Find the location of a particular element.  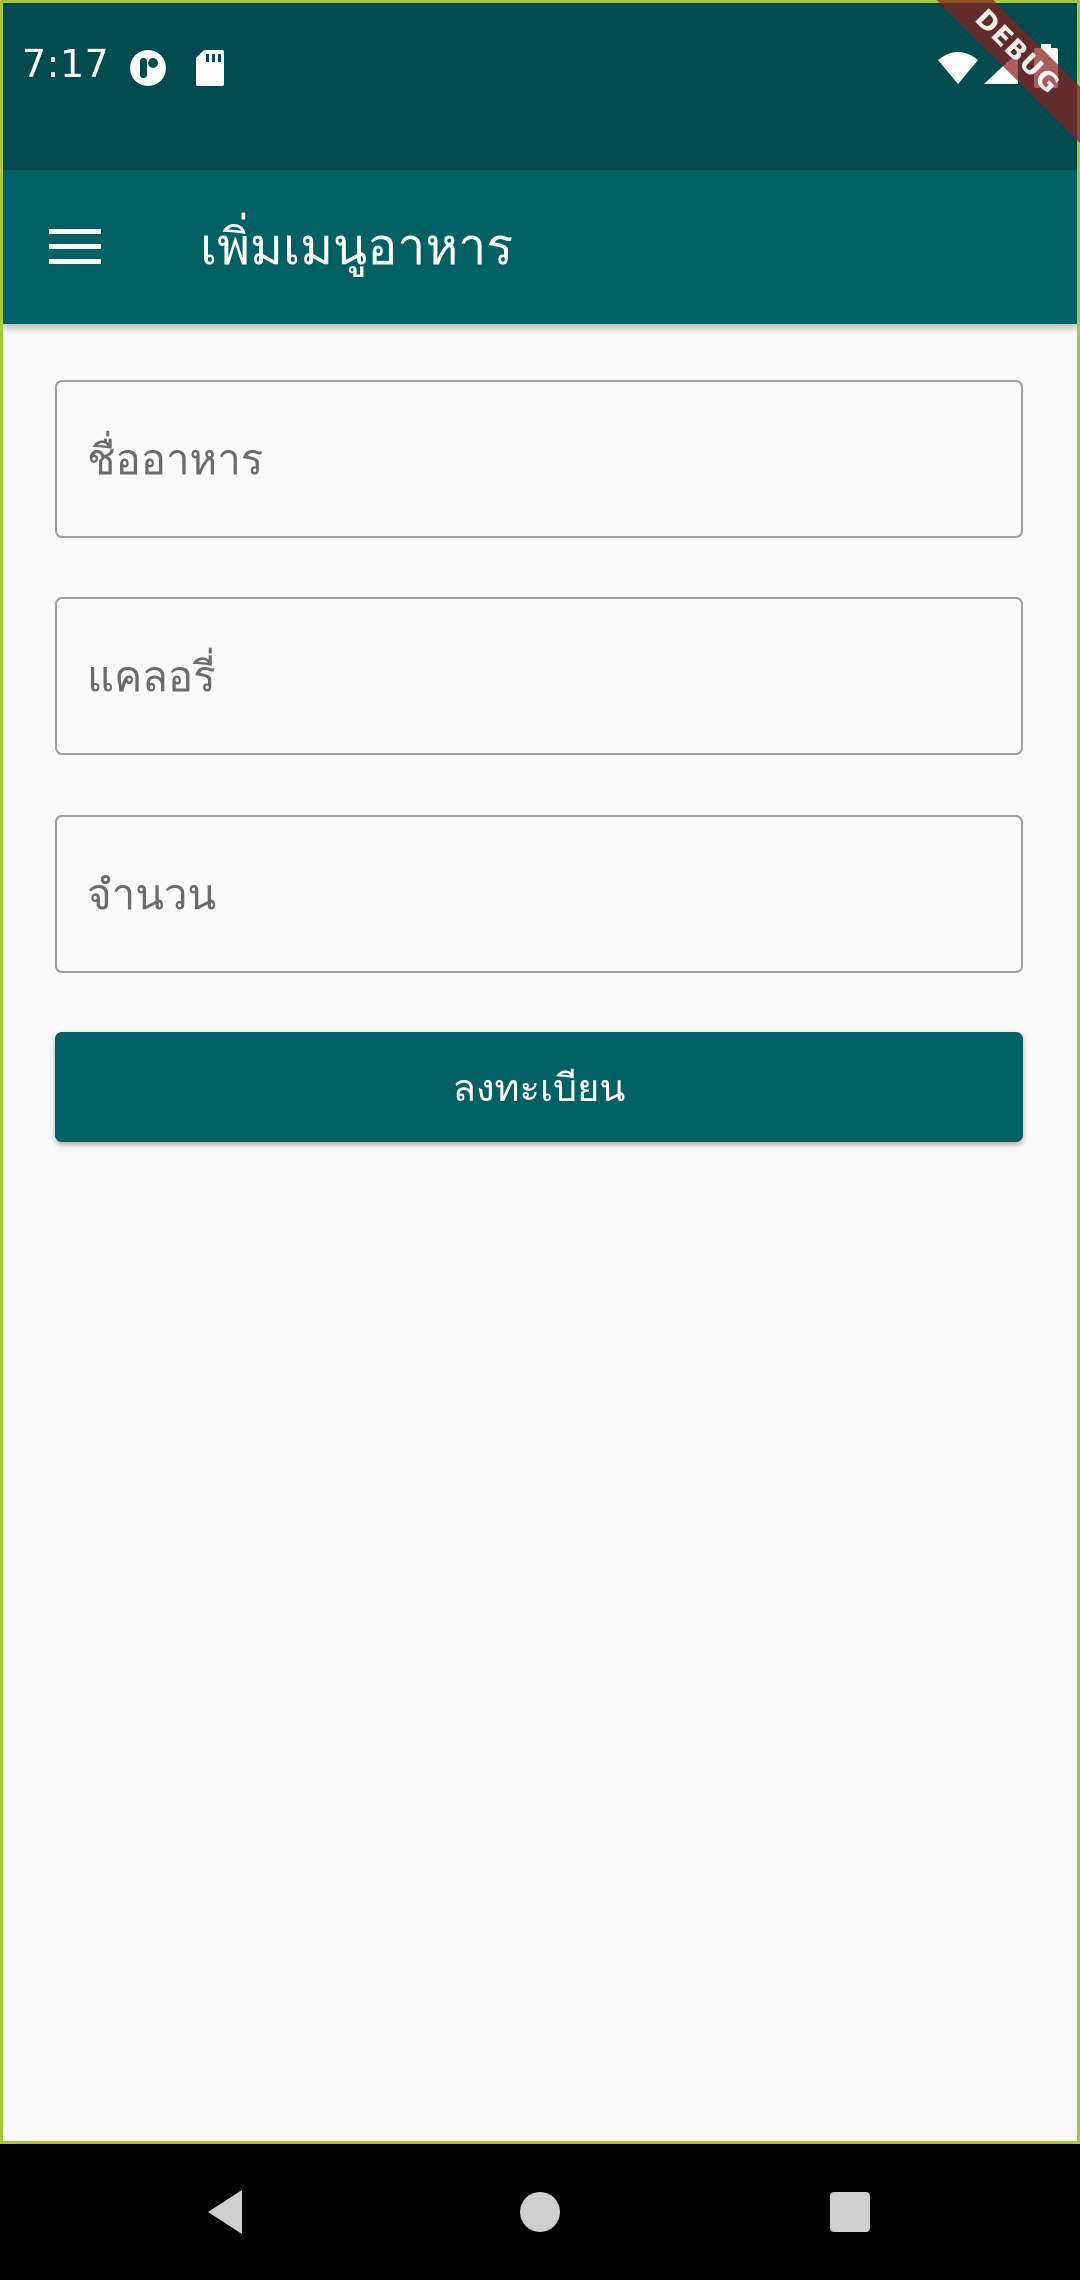

home-button is located at coordinates (540, 2212).